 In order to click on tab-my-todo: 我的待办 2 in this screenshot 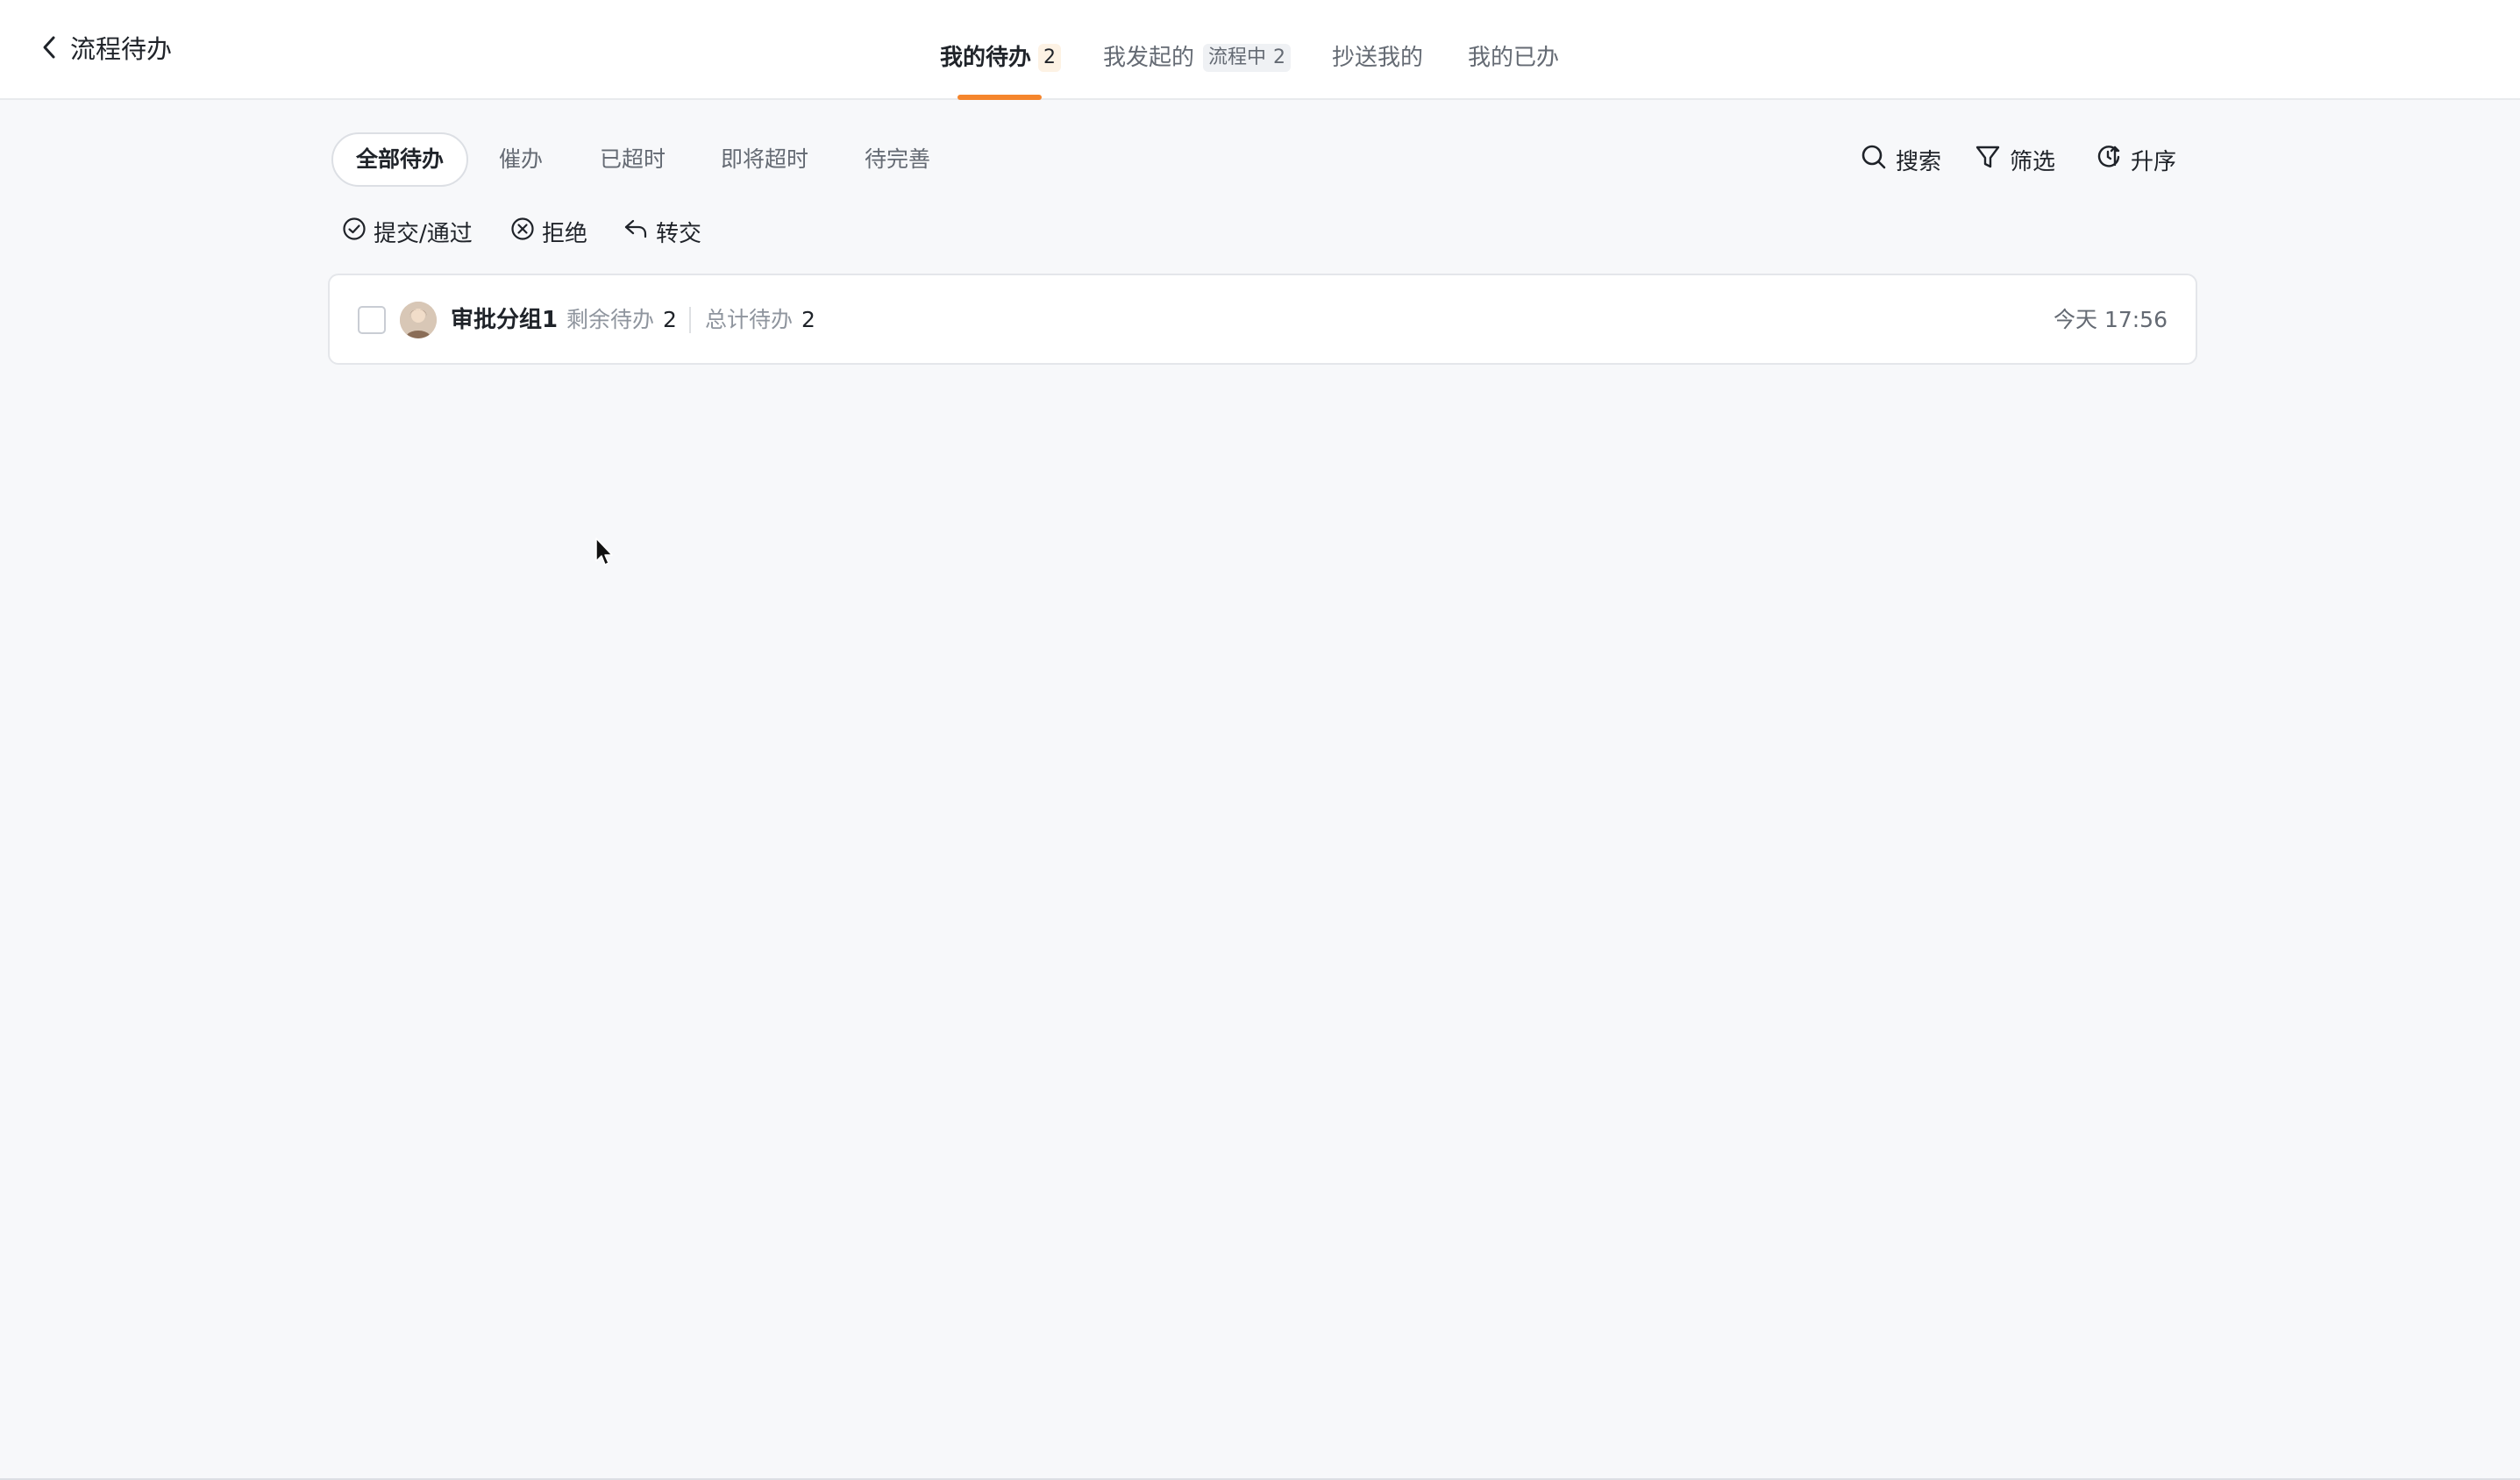, I will do `click(1001, 70)`.